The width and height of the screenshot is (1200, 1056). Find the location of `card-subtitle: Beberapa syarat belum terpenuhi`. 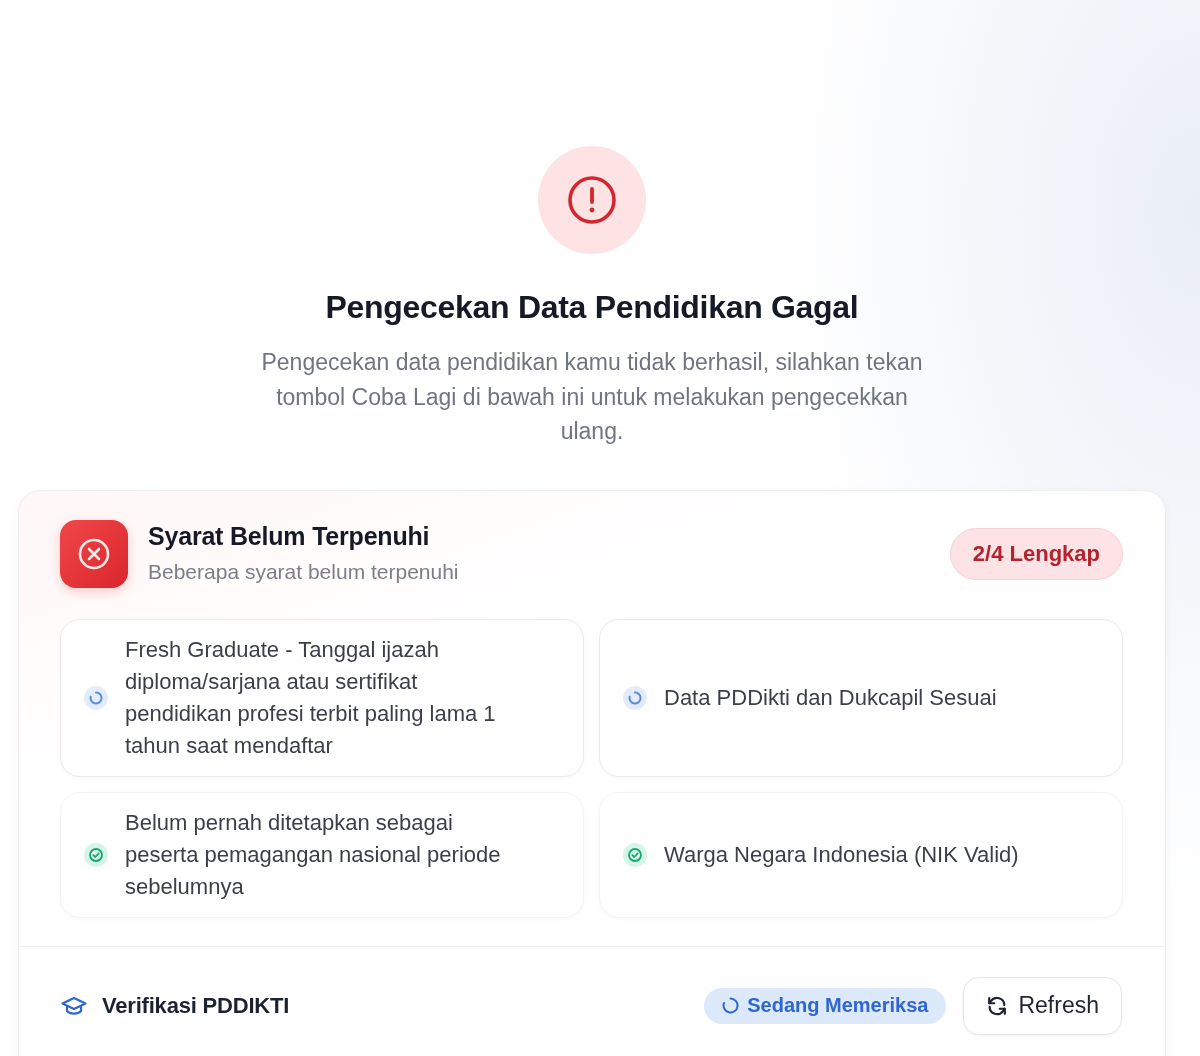

card-subtitle: Beberapa syarat belum terpenuhi is located at coordinates (303, 572).